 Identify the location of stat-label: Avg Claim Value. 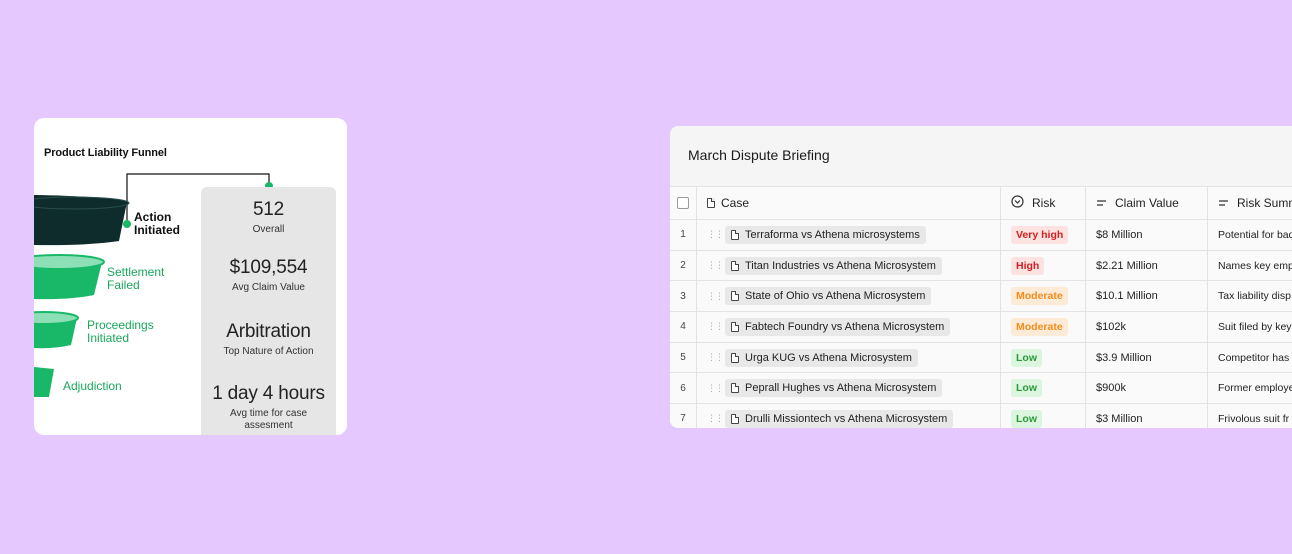
(268, 287).